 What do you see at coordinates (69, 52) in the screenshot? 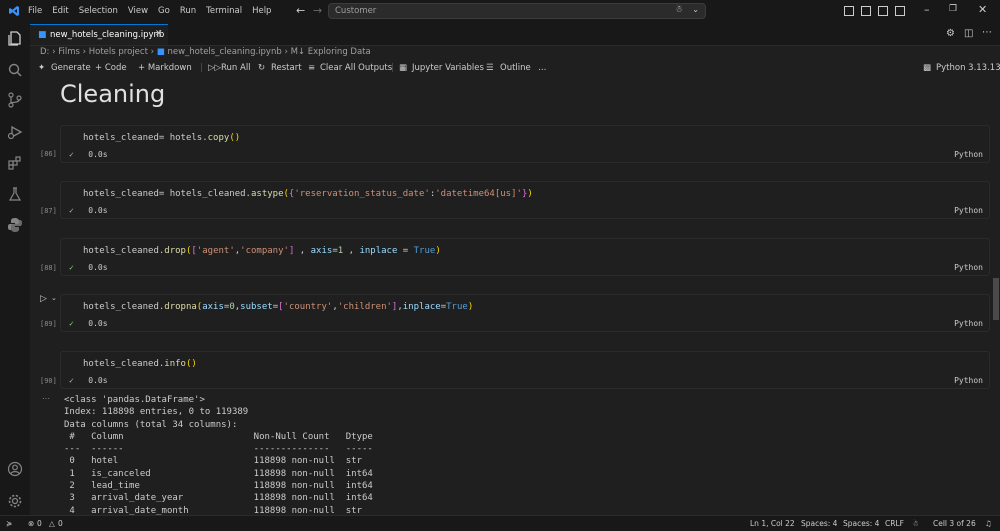
I see `breadcrumb-films: Films` at bounding box center [69, 52].